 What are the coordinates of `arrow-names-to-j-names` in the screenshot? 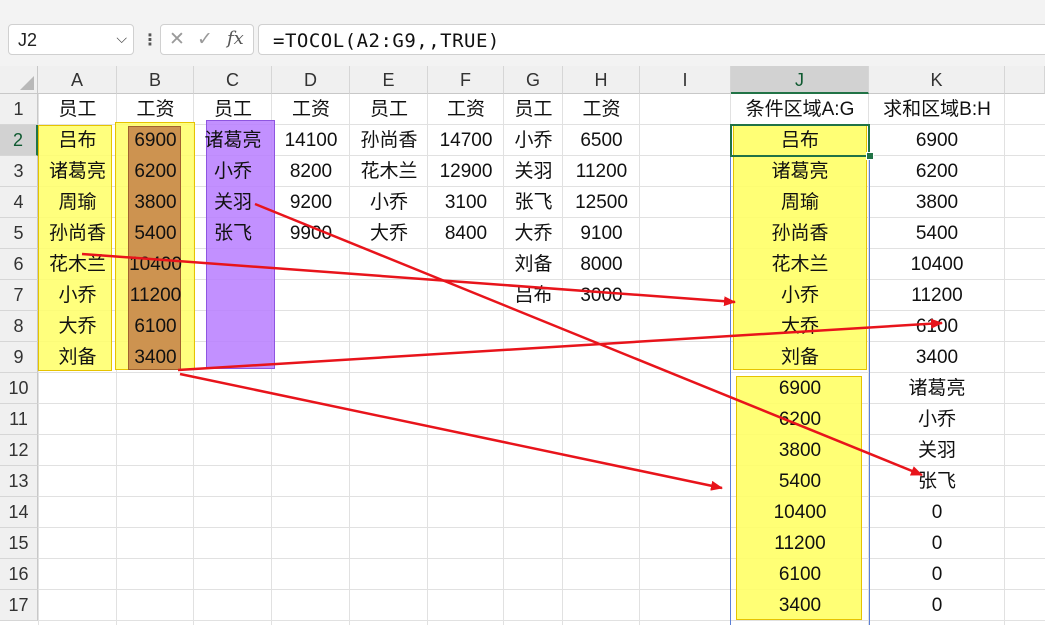 It's located at (408, 279).